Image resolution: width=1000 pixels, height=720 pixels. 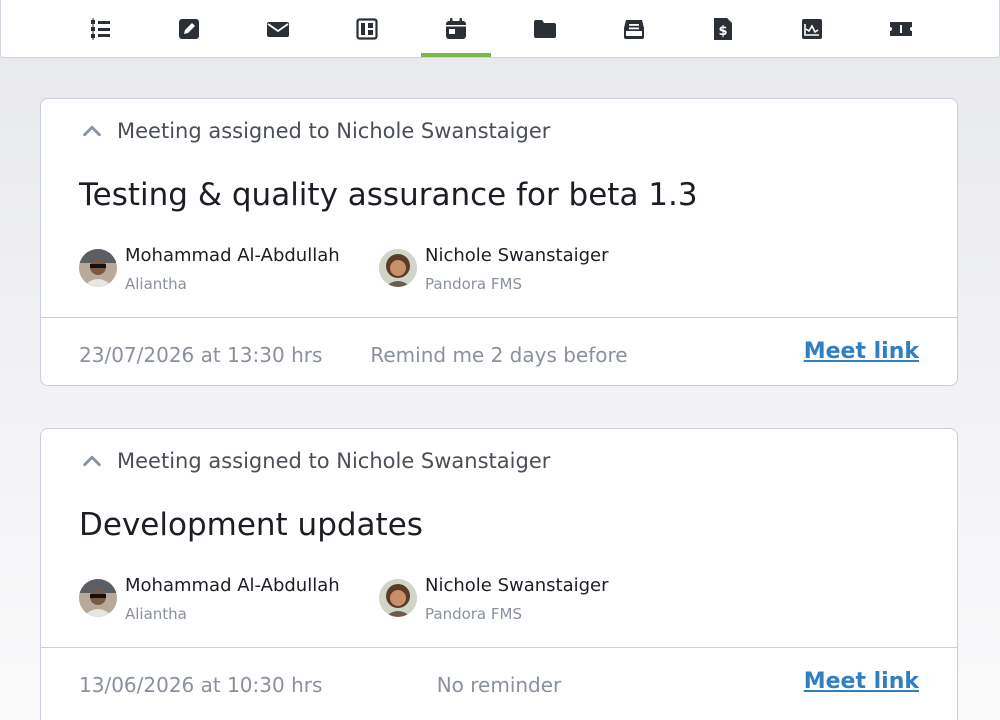 I want to click on tab-reports, so click(x=812, y=28).